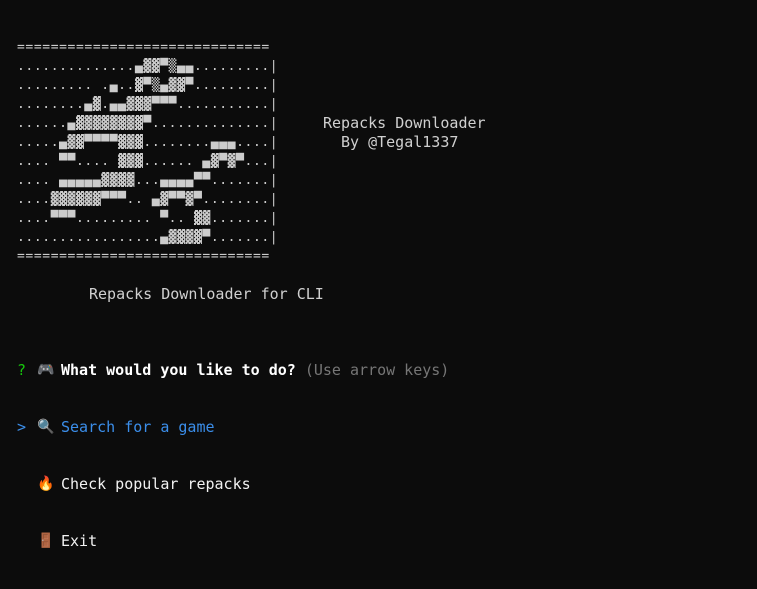  Describe the element at coordinates (79, 541) in the screenshot. I see `menu-option-label: Exit` at that location.